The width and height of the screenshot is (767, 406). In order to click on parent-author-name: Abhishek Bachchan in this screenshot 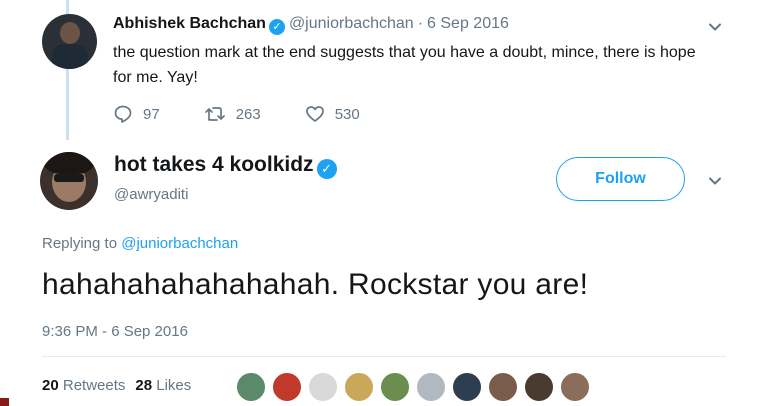, I will do `click(189, 23)`.